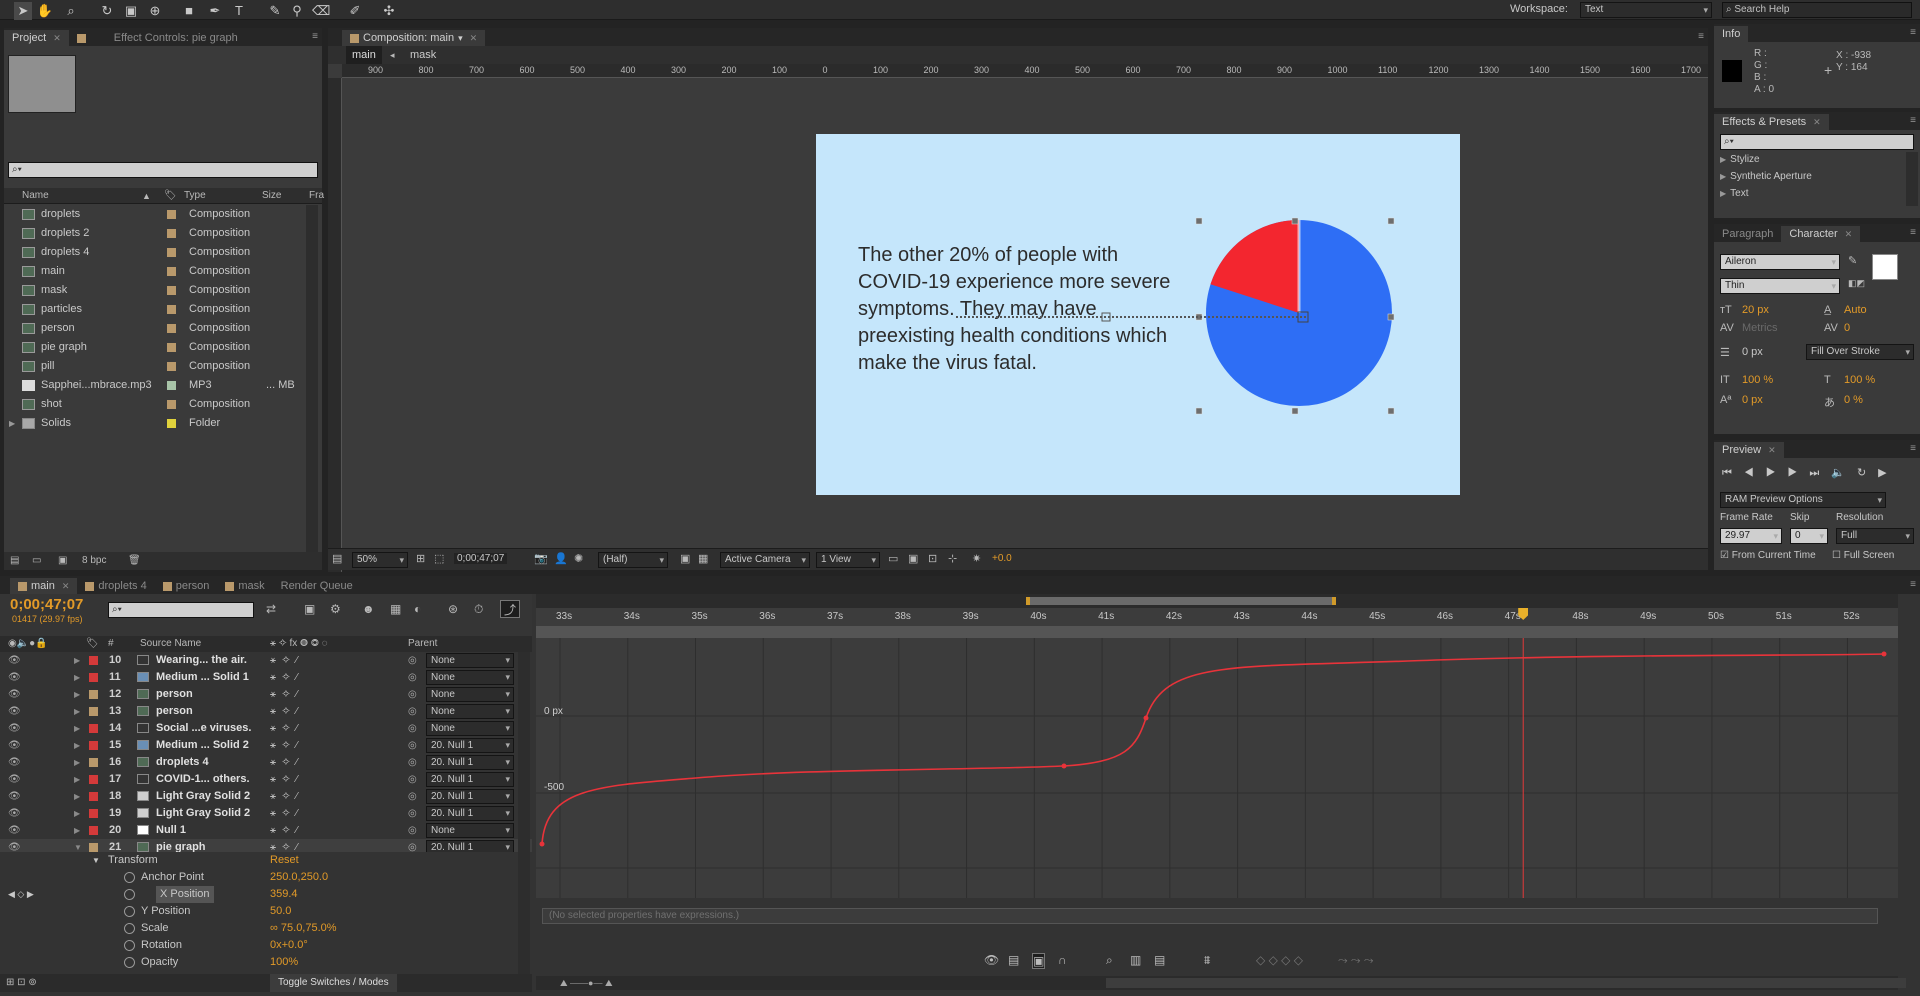  I want to click on handle-bm, so click(1295, 411).